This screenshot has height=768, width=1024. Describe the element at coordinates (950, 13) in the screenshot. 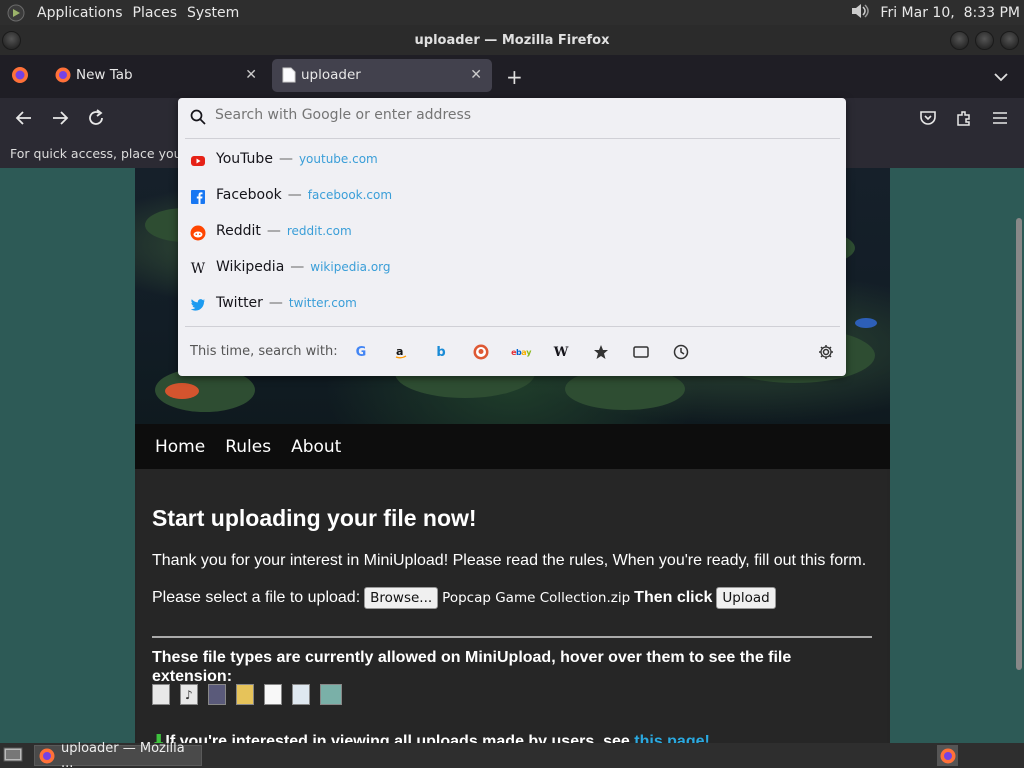

I see `clock: Fri Mar 10, 8:33 PM` at that location.